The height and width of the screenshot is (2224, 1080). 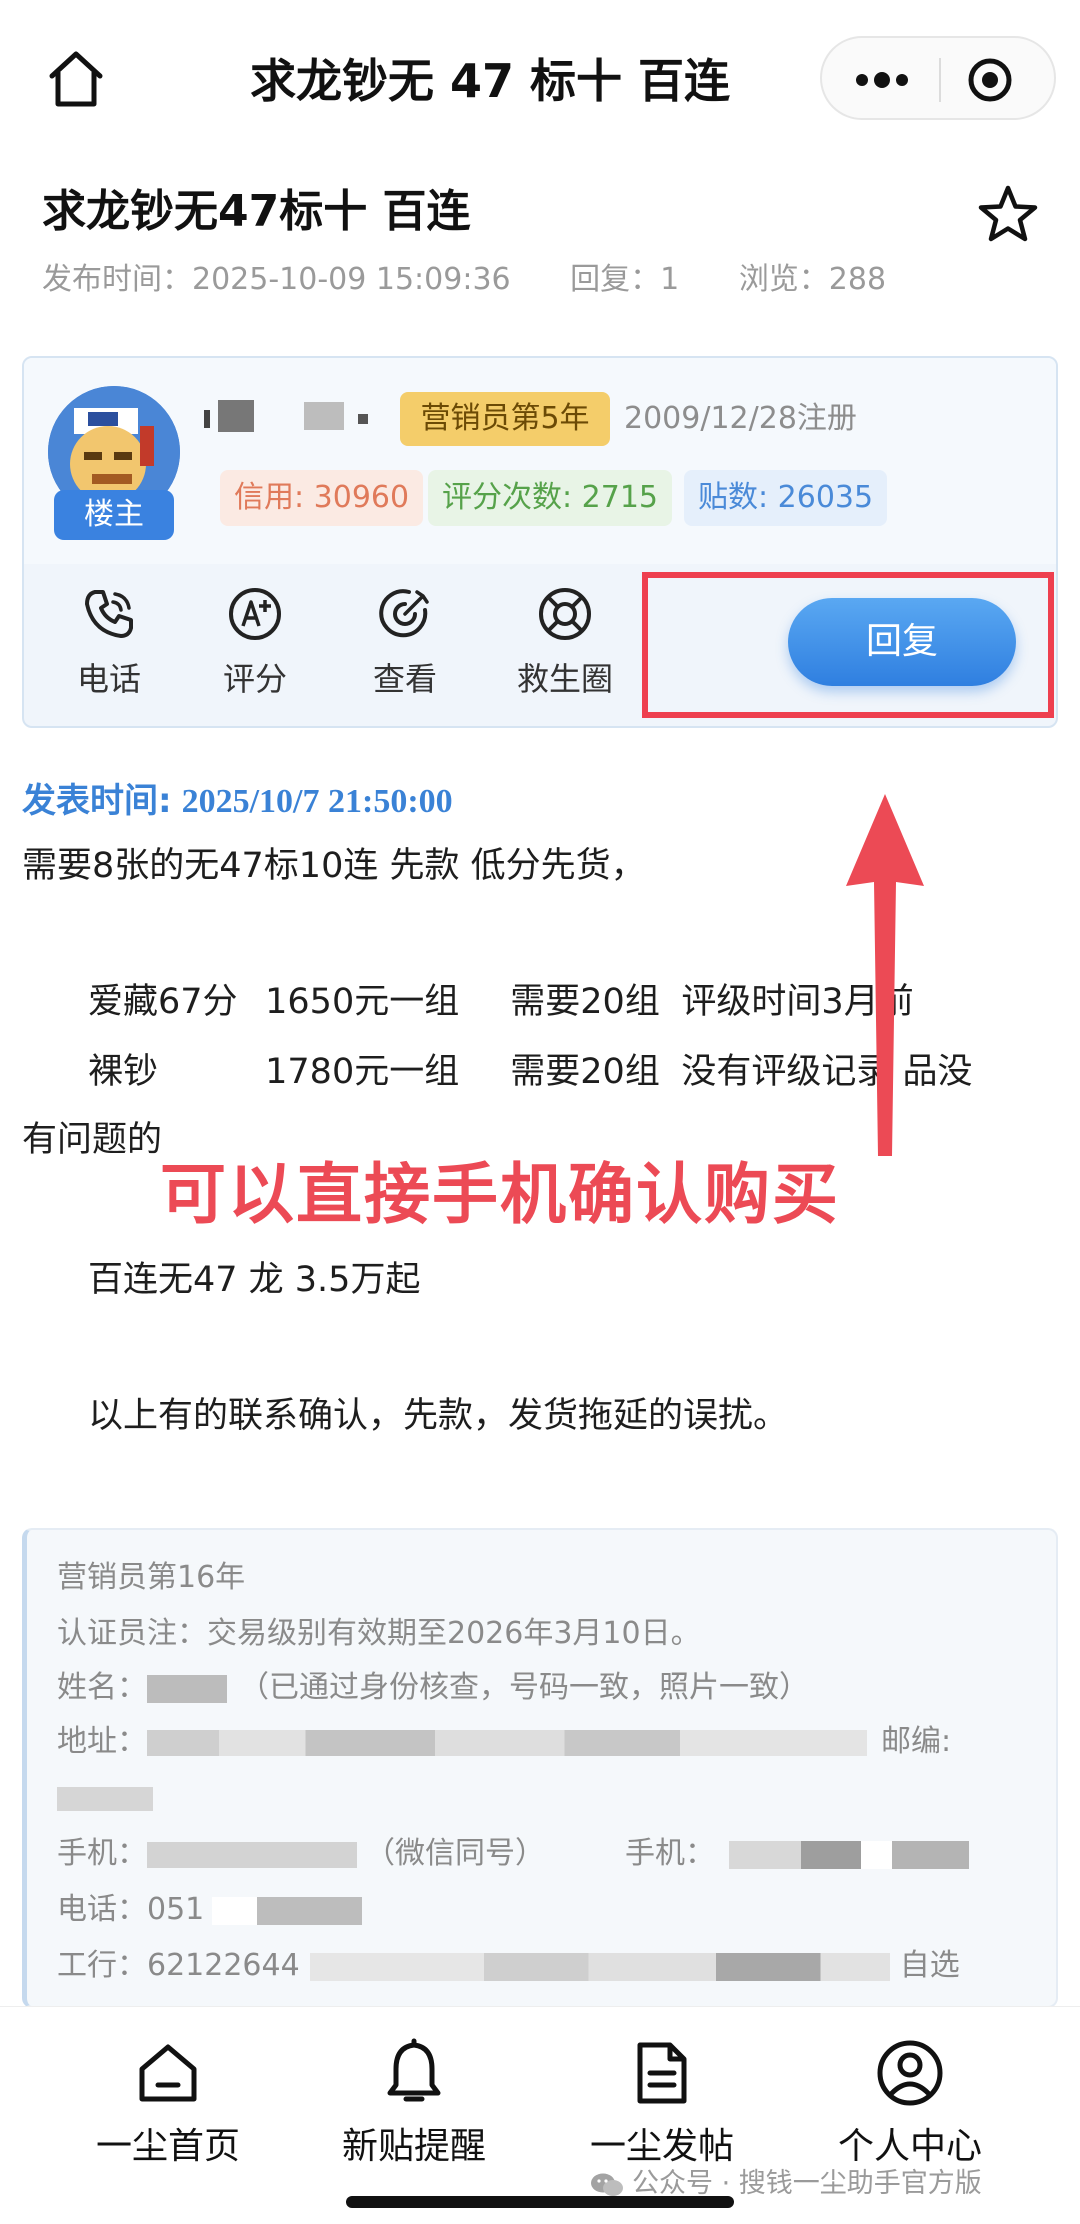 I want to click on owner-badge: 楼主, so click(x=114, y=515).